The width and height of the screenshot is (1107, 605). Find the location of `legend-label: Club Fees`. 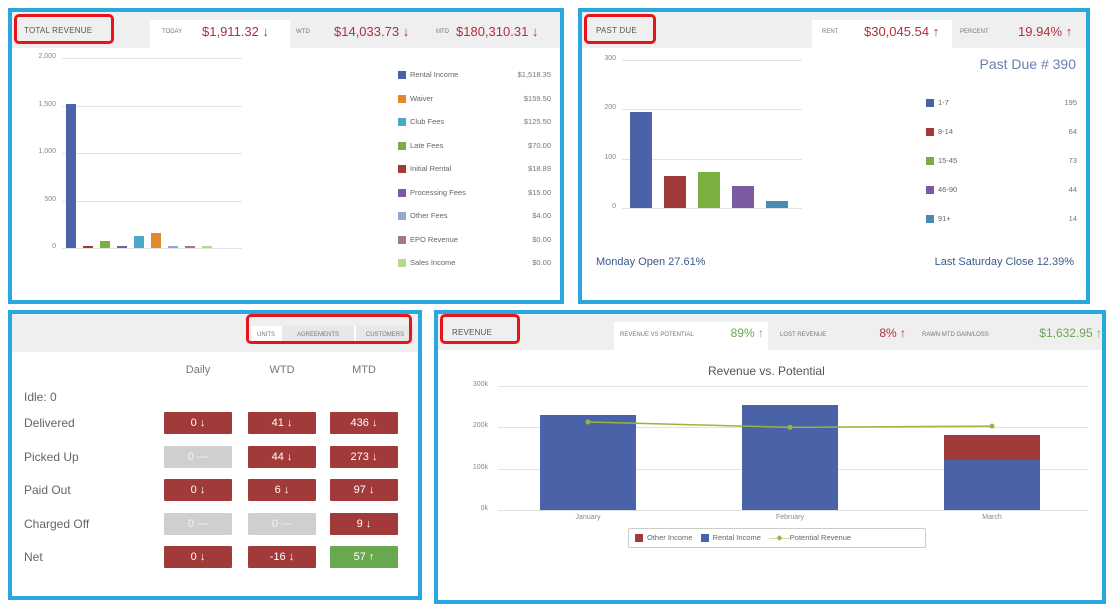

legend-label: Club Fees is located at coordinates (427, 121).